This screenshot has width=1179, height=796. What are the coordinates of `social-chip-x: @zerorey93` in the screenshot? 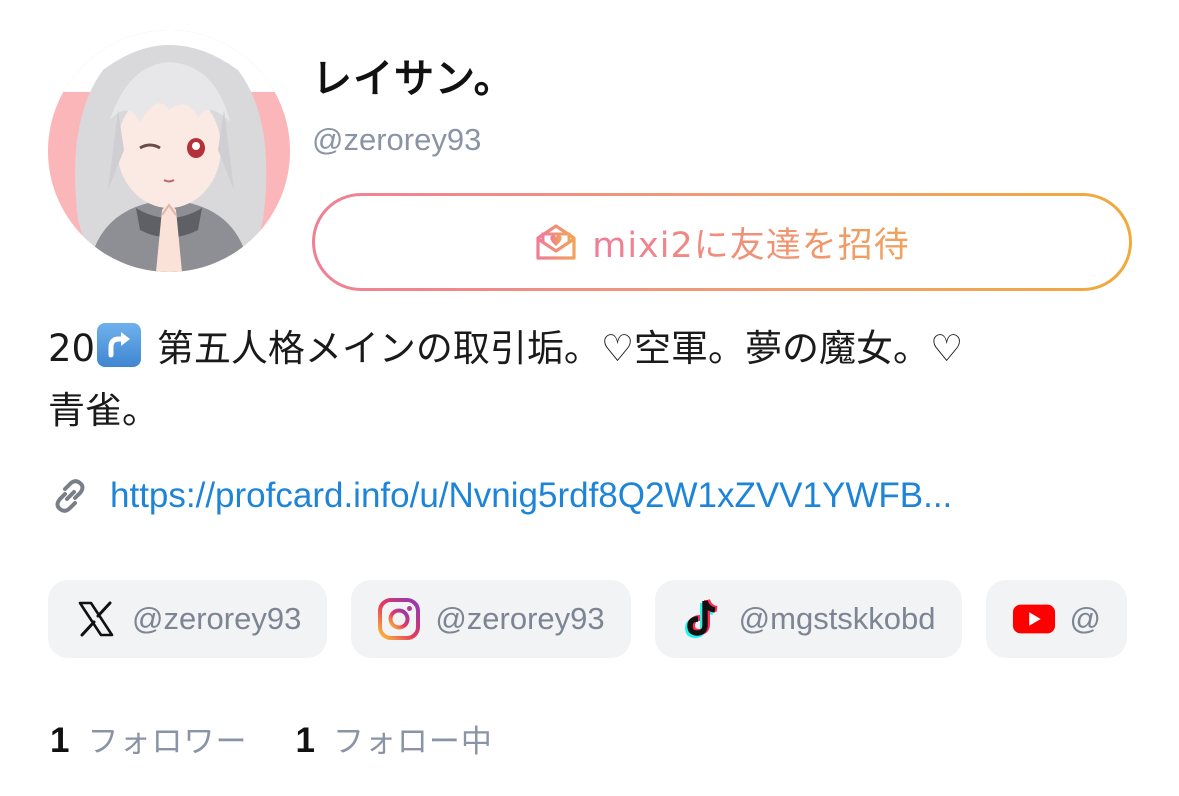 It's located at (188, 619).